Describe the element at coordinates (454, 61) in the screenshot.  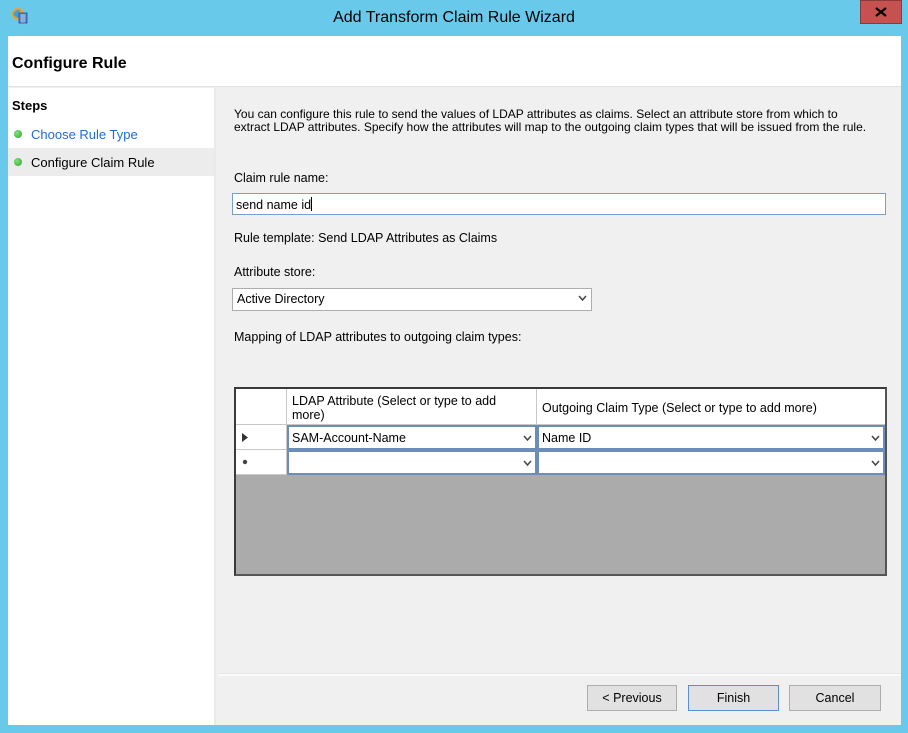
I see `wizard-header: Configure Rule` at that location.